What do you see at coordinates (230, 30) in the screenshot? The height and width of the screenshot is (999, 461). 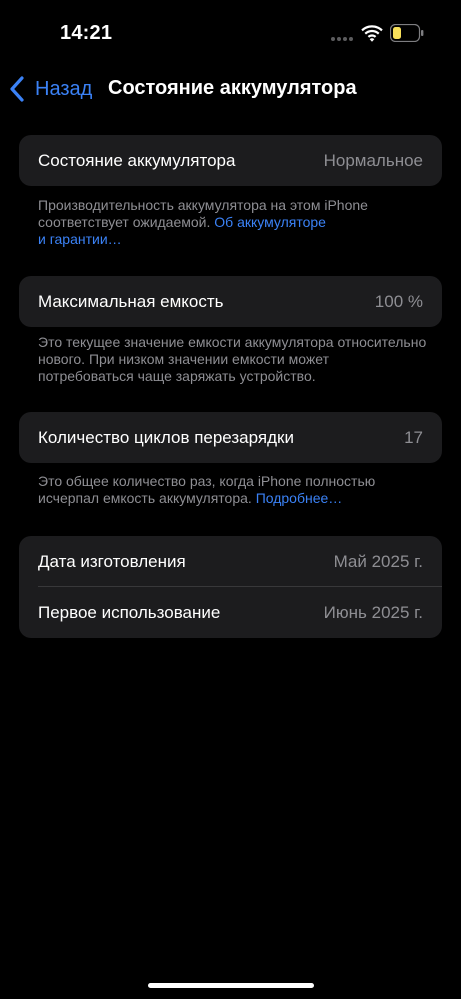 I see `status-bar: 14:21` at bounding box center [230, 30].